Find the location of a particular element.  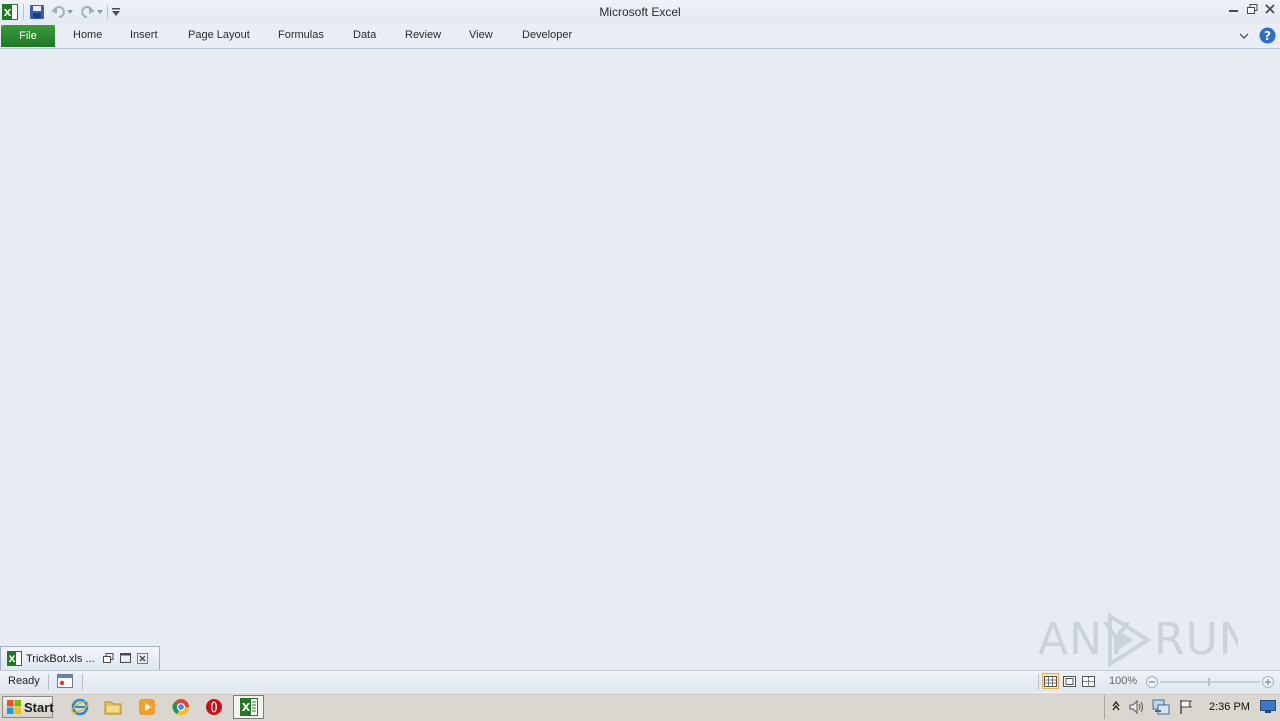

page-layout-view-icon is located at coordinates (1069, 681).